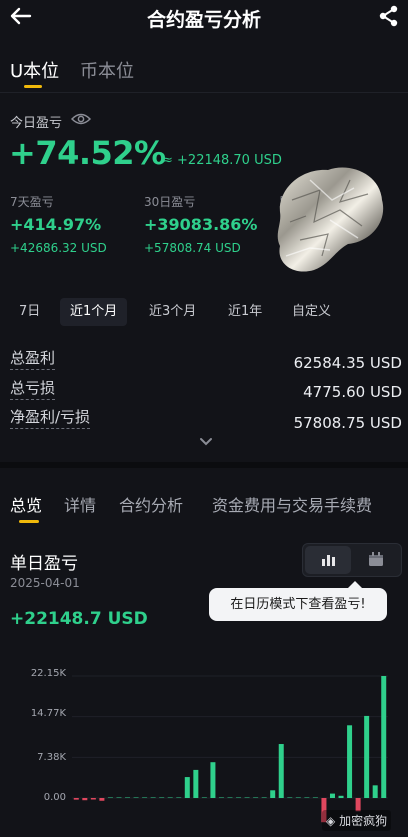  Describe the element at coordinates (204, 465) in the screenshot. I see `section-divider` at that location.